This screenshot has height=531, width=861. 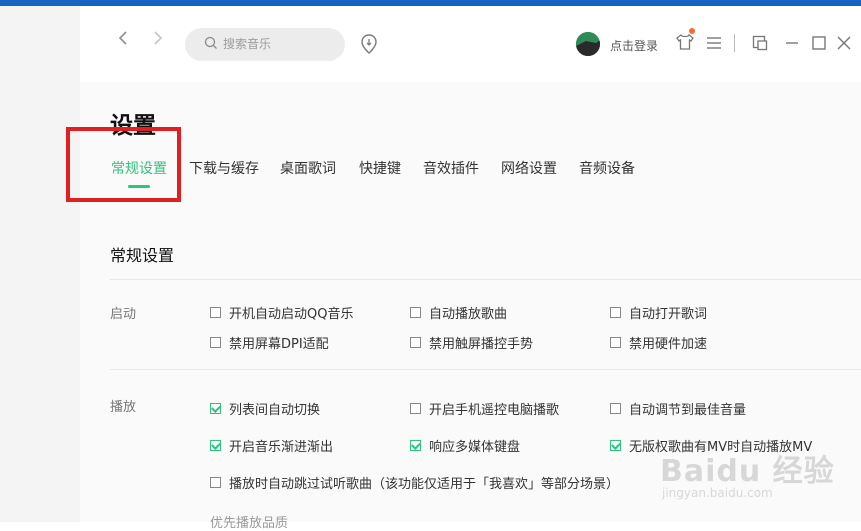 What do you see at coordinates (210, 42) in the screenshot?
I see `search-icon` at bounding box center [210, 42].